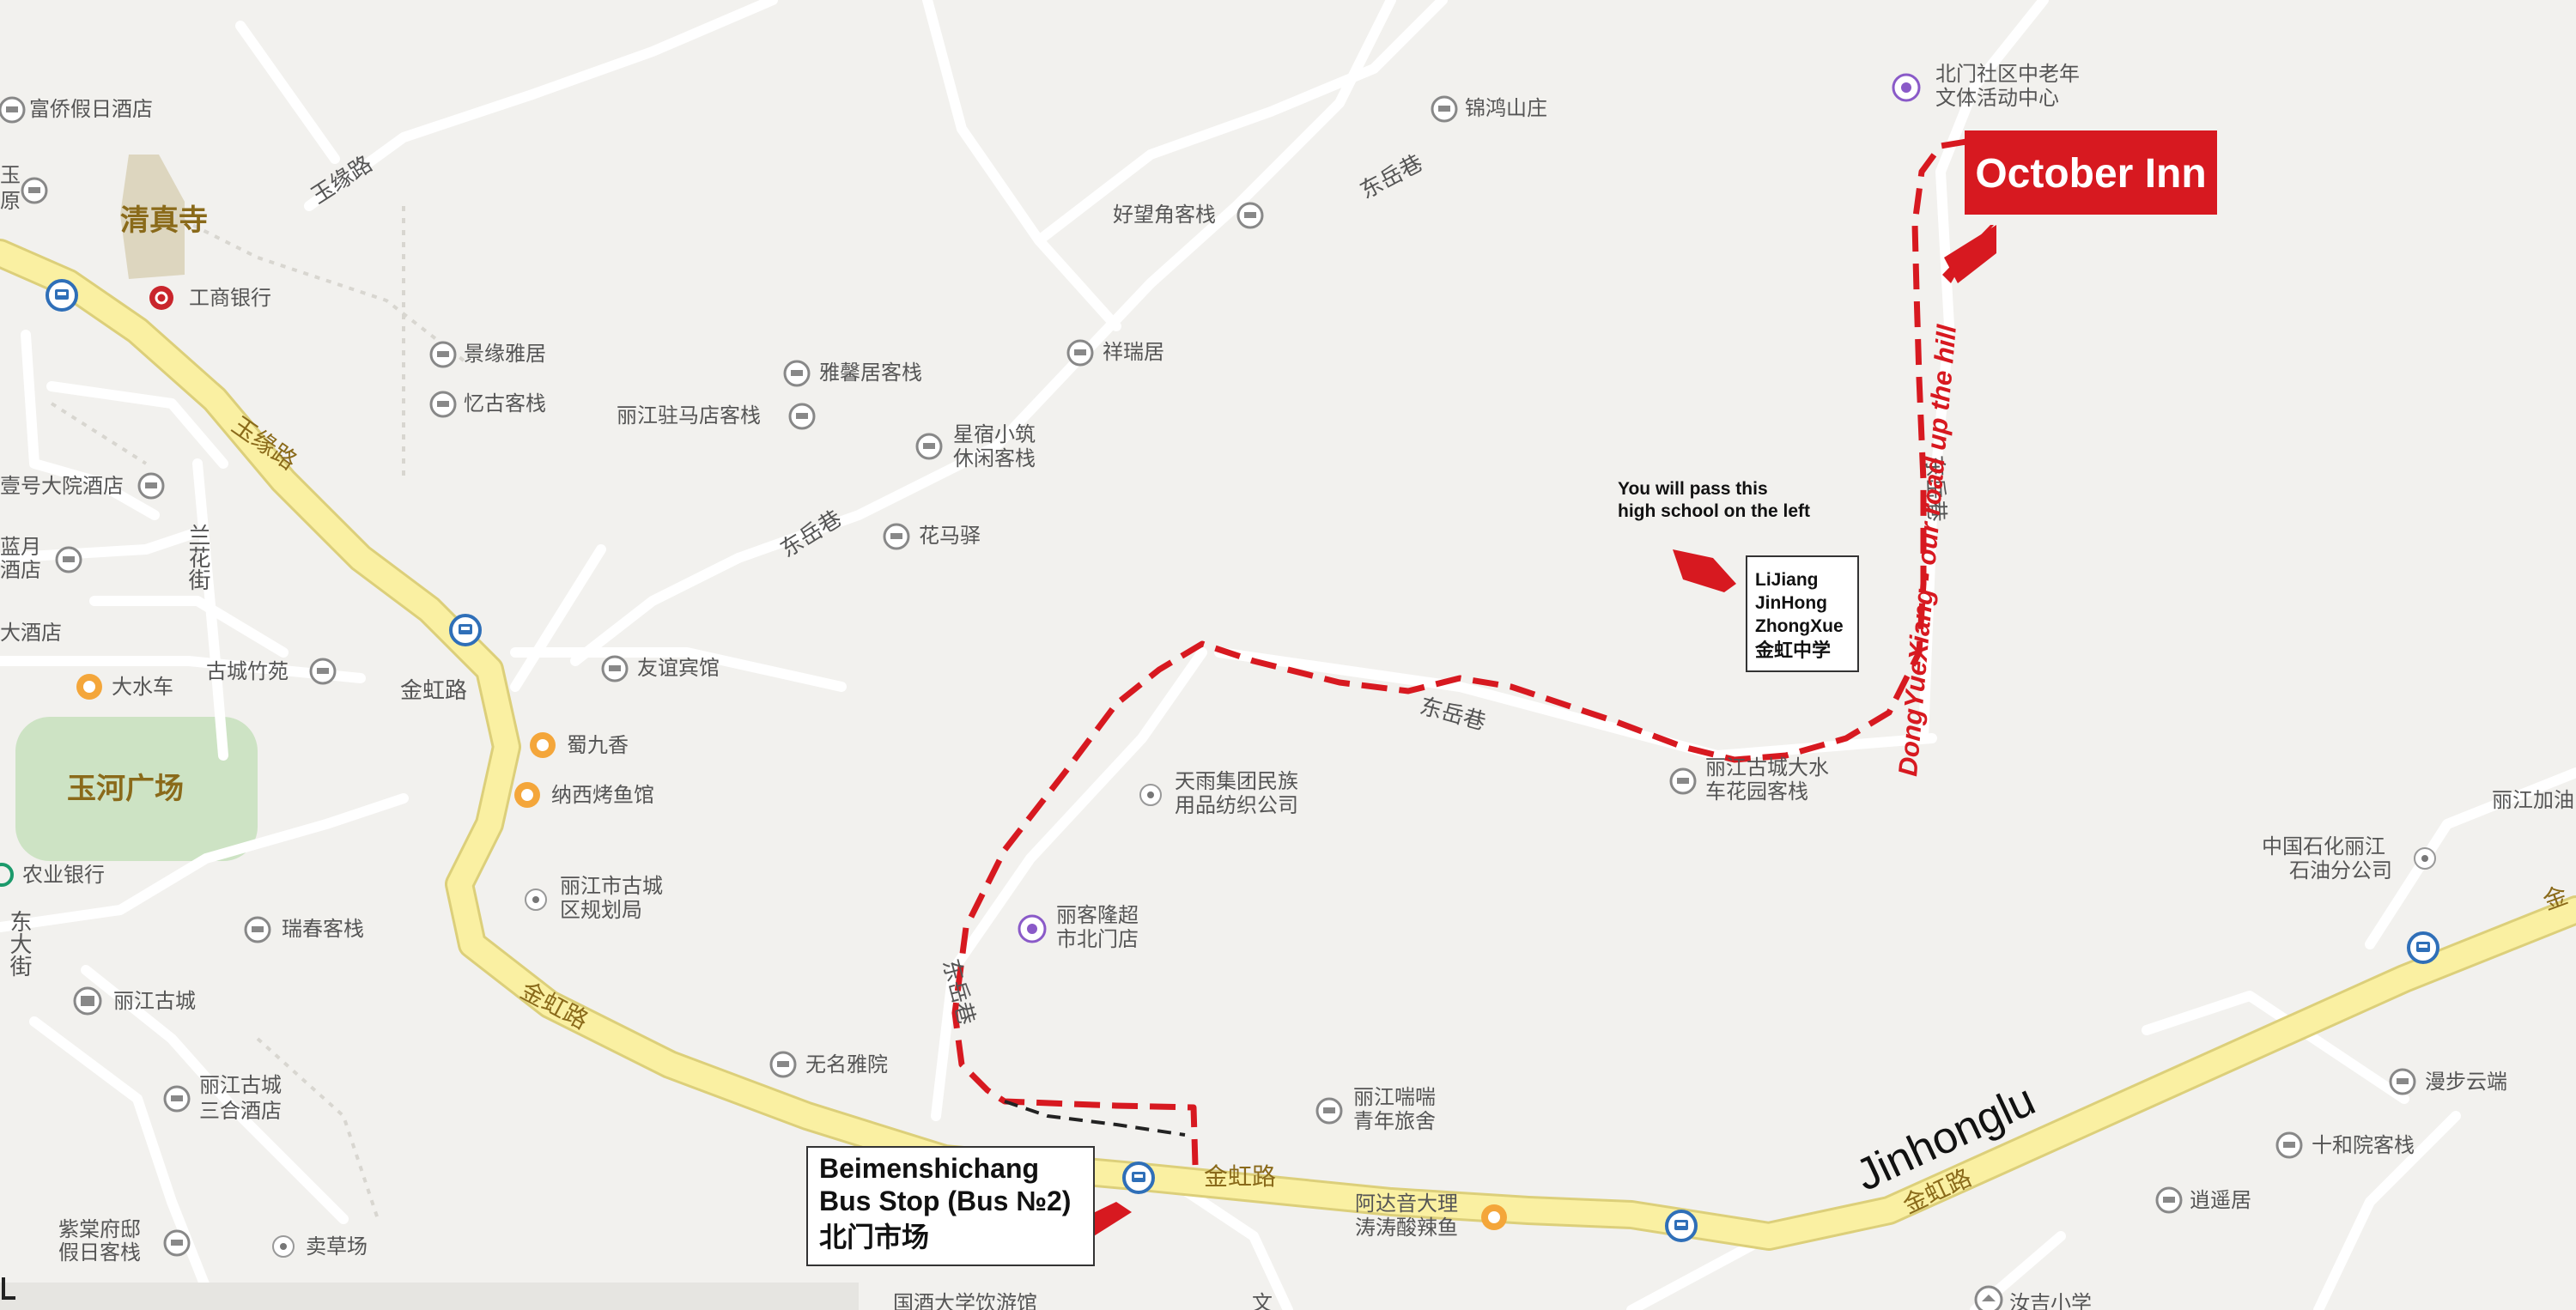  Describe the element at coordinates (1791, 603) in the screenshot. I see `school-box-line2: JinHong` at that location.